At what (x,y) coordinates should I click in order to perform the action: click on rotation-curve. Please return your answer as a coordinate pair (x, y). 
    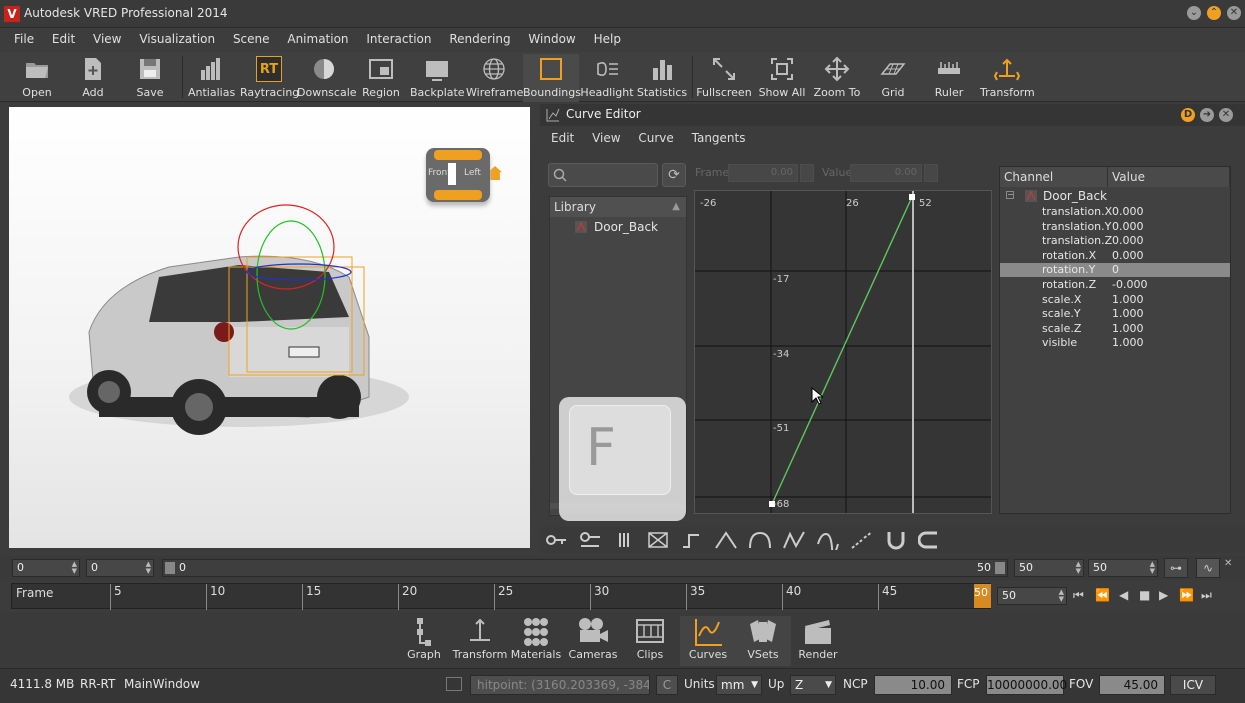
    Looking at the image, I should click on (842, 350).